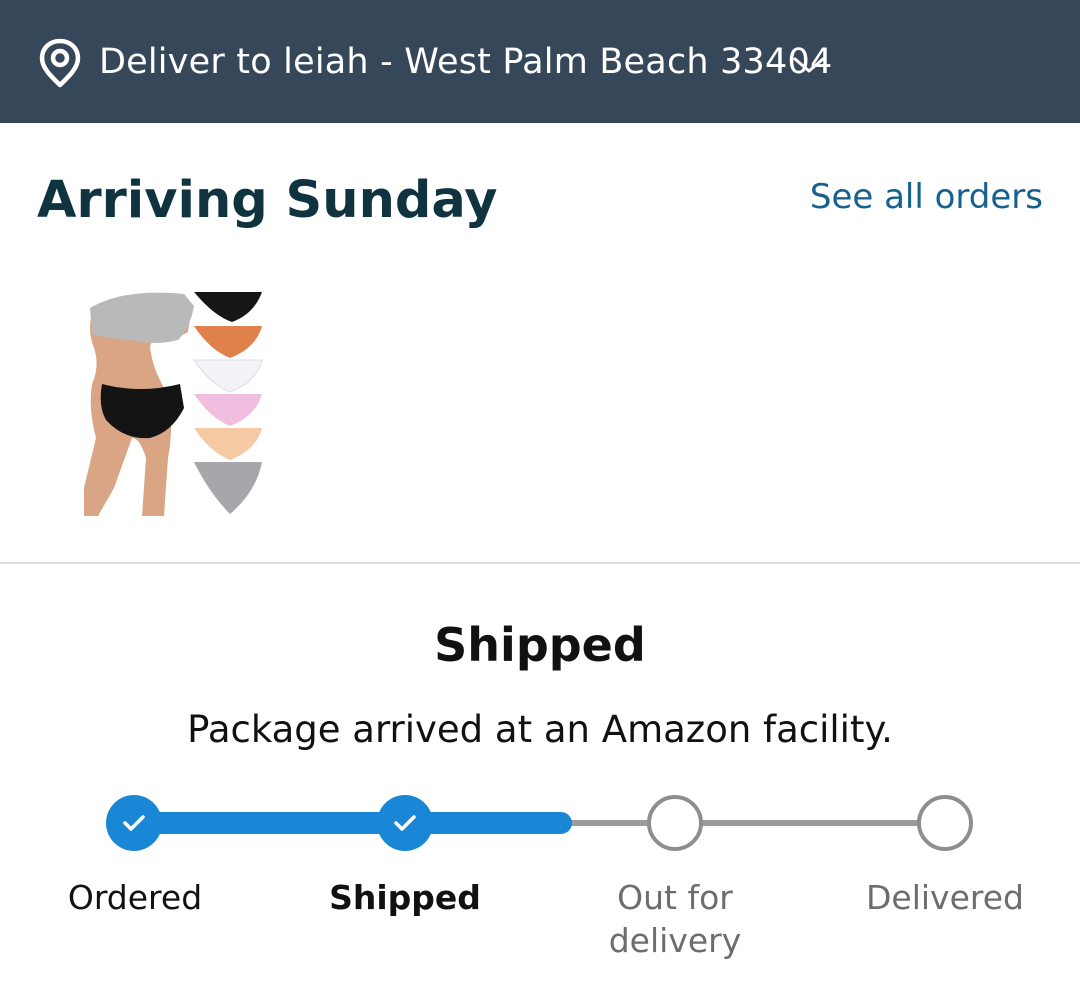 The image size is (1080, 990). Describe the element at coordinates (540, 563) in the screenshot. I see `section-divider` at that location.